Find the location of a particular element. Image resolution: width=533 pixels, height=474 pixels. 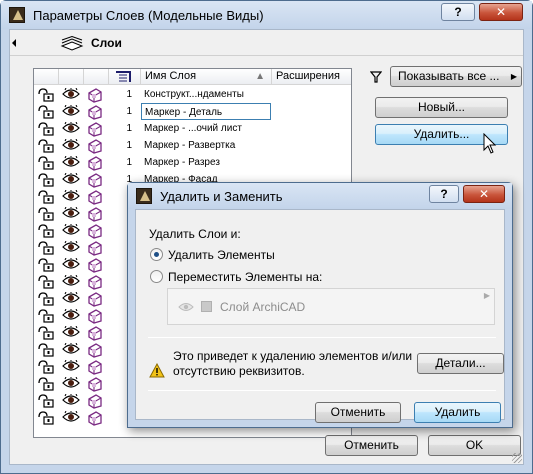

warning-line-2: отсутствию реквизитов. is located at coordinates (239, 371).